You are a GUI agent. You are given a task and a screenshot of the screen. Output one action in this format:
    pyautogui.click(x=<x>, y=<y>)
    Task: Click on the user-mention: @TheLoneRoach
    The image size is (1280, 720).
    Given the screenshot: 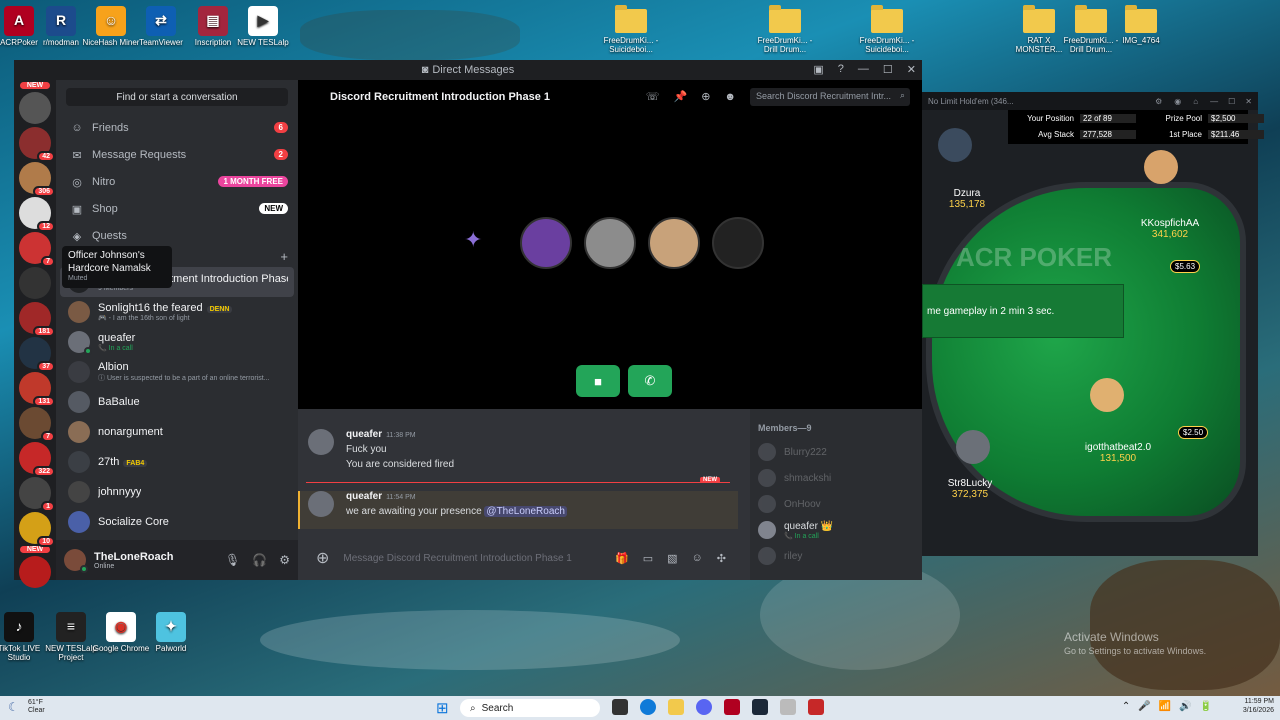 What is the action you would take?
    pyautogui.click(x=525, y=511)
    